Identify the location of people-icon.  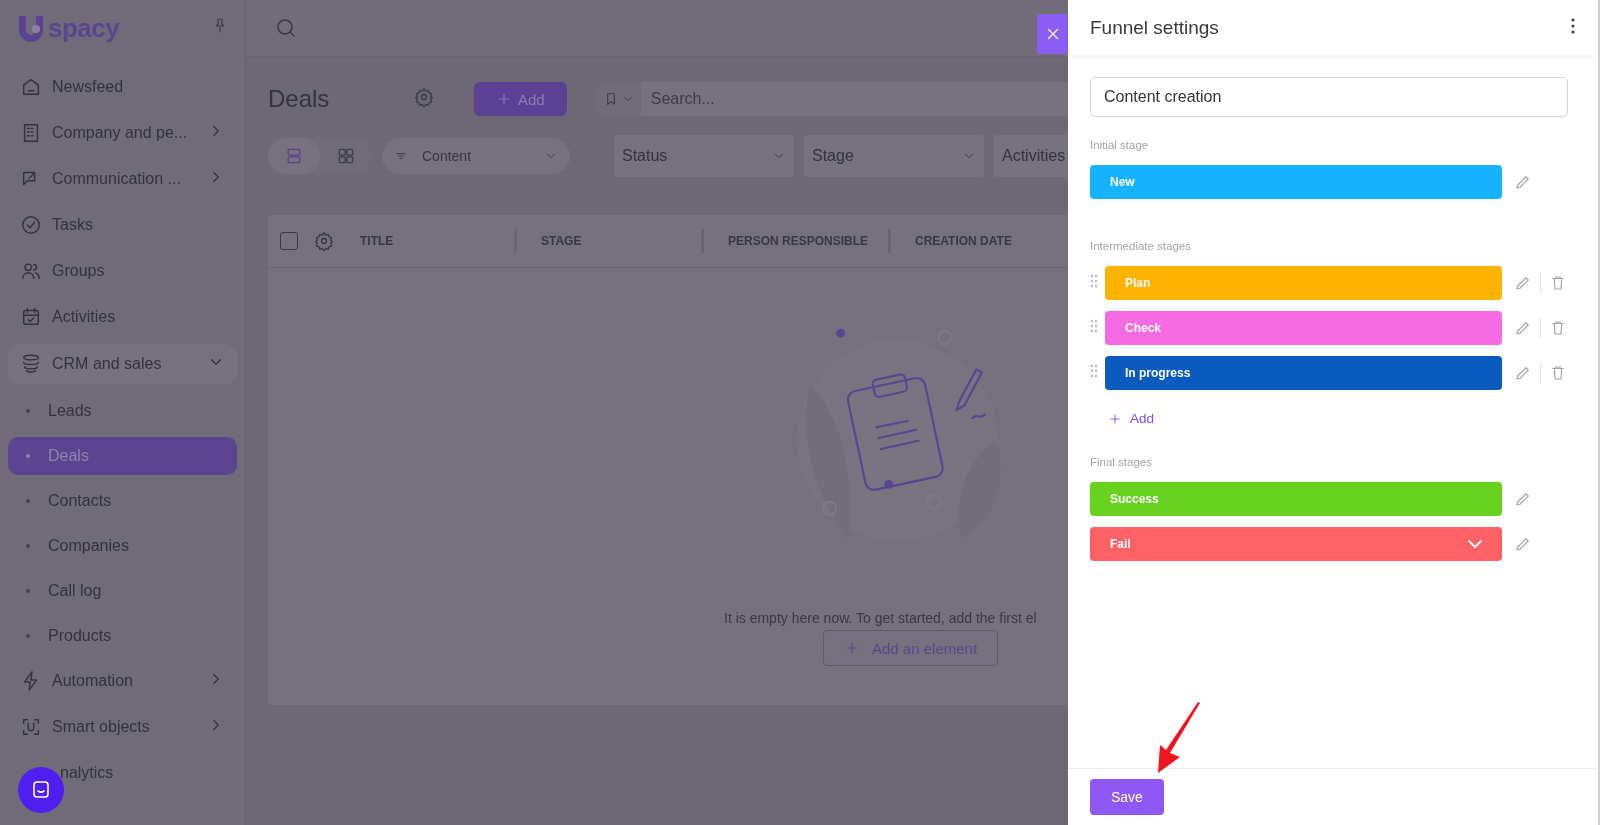
(31, 271).